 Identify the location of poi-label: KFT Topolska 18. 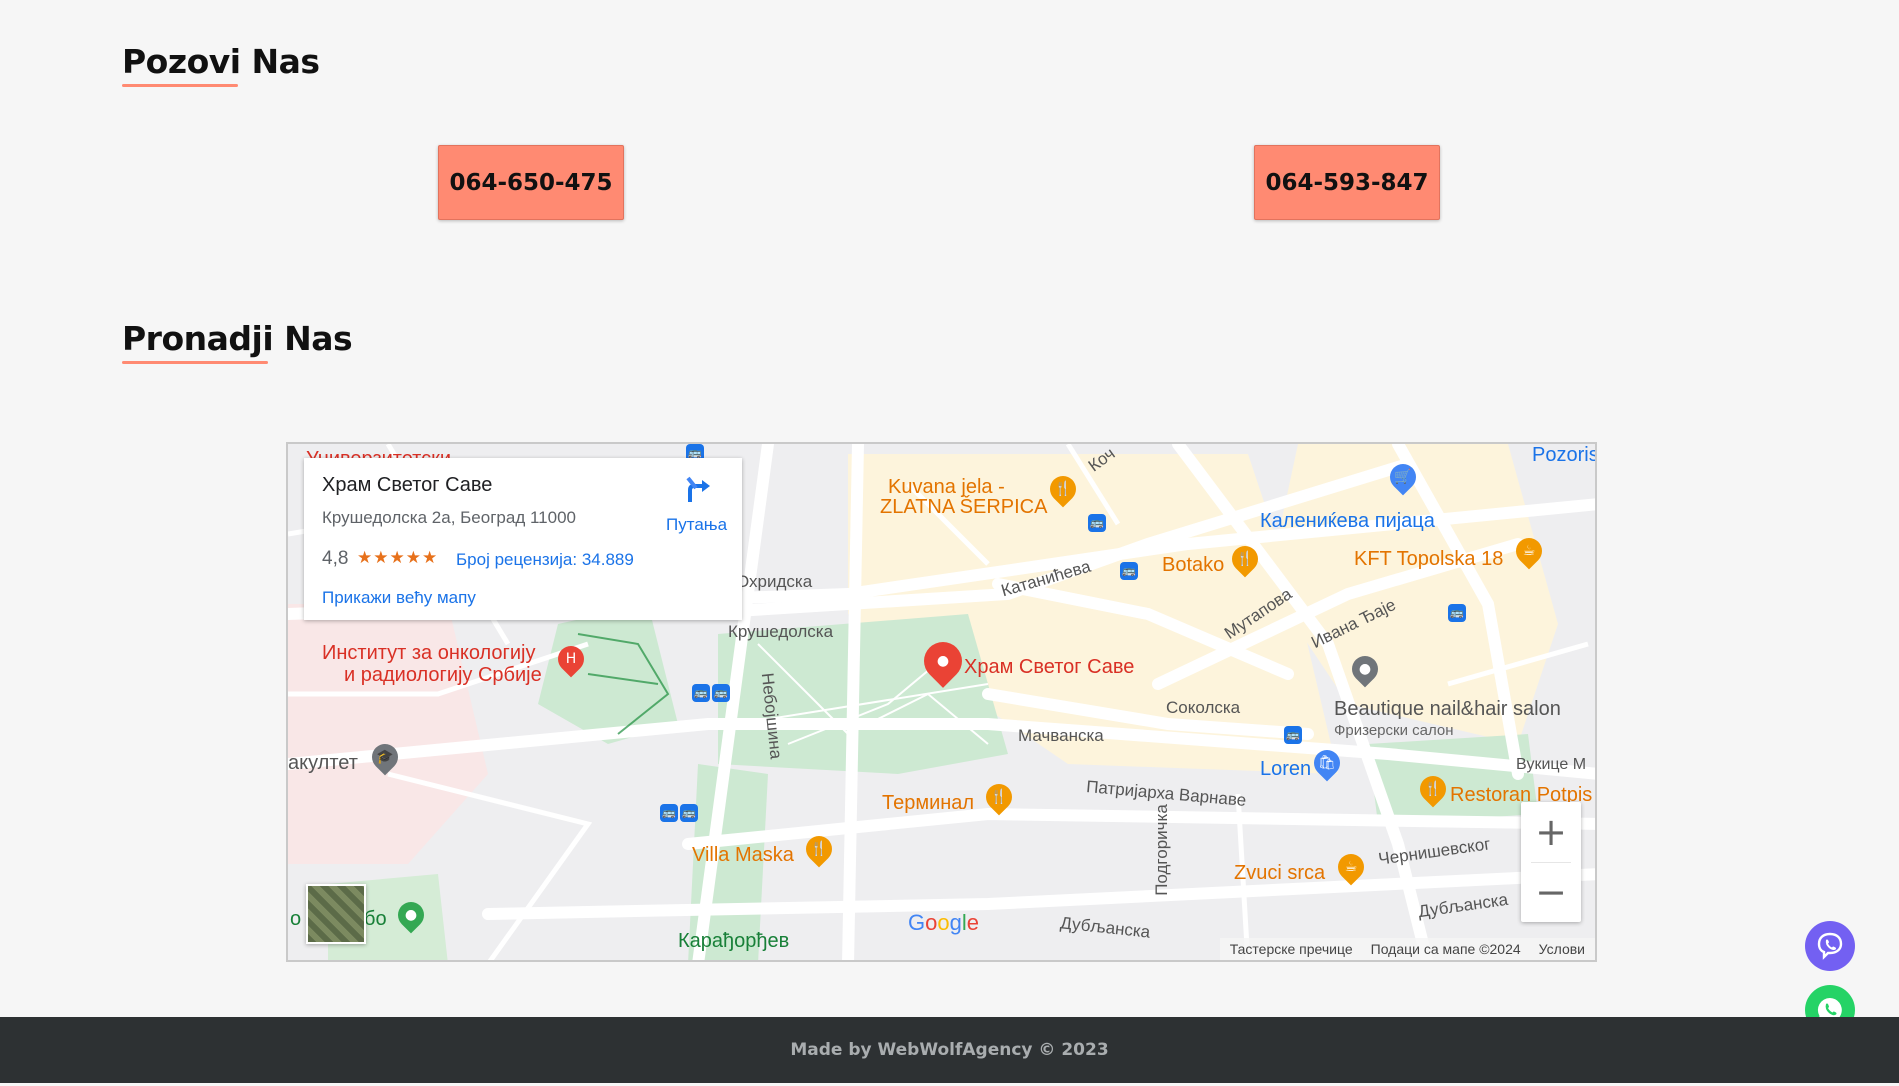
(1428, 559).